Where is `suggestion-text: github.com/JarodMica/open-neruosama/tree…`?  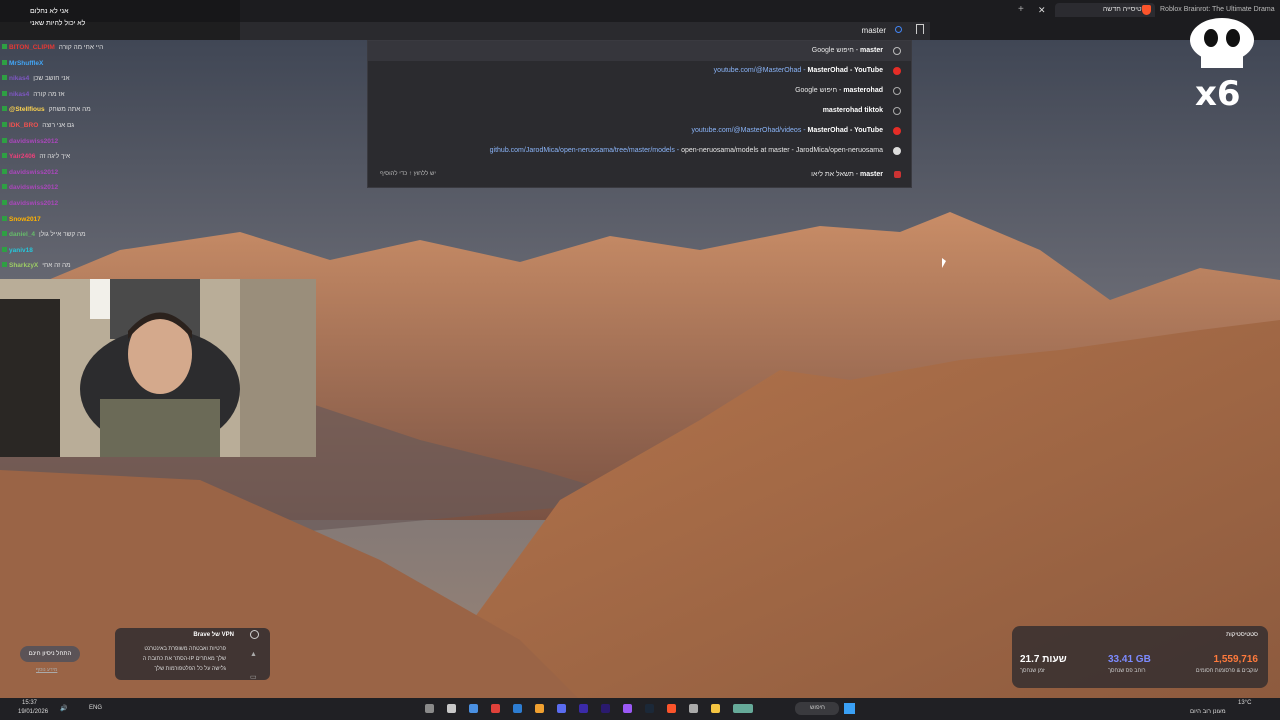 suggestion-text: github.com/JarodMica/open-neruosama/tree… is located at coordinates (686, 151).